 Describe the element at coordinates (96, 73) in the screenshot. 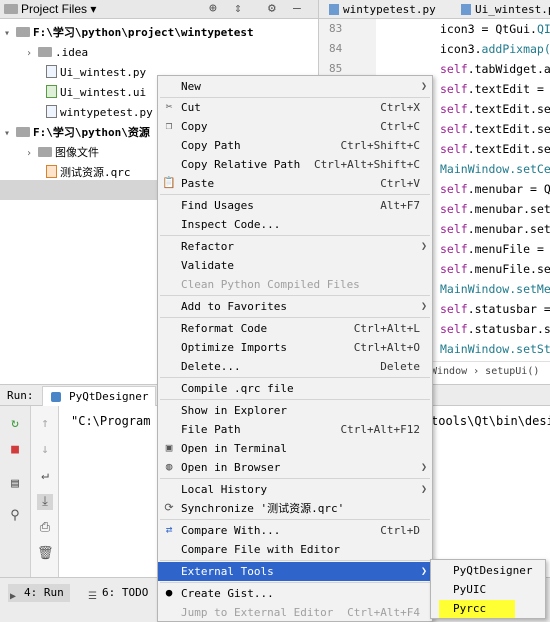

I see `tree-row-ui-wintest-py: Ui_wintest.py` at that location.